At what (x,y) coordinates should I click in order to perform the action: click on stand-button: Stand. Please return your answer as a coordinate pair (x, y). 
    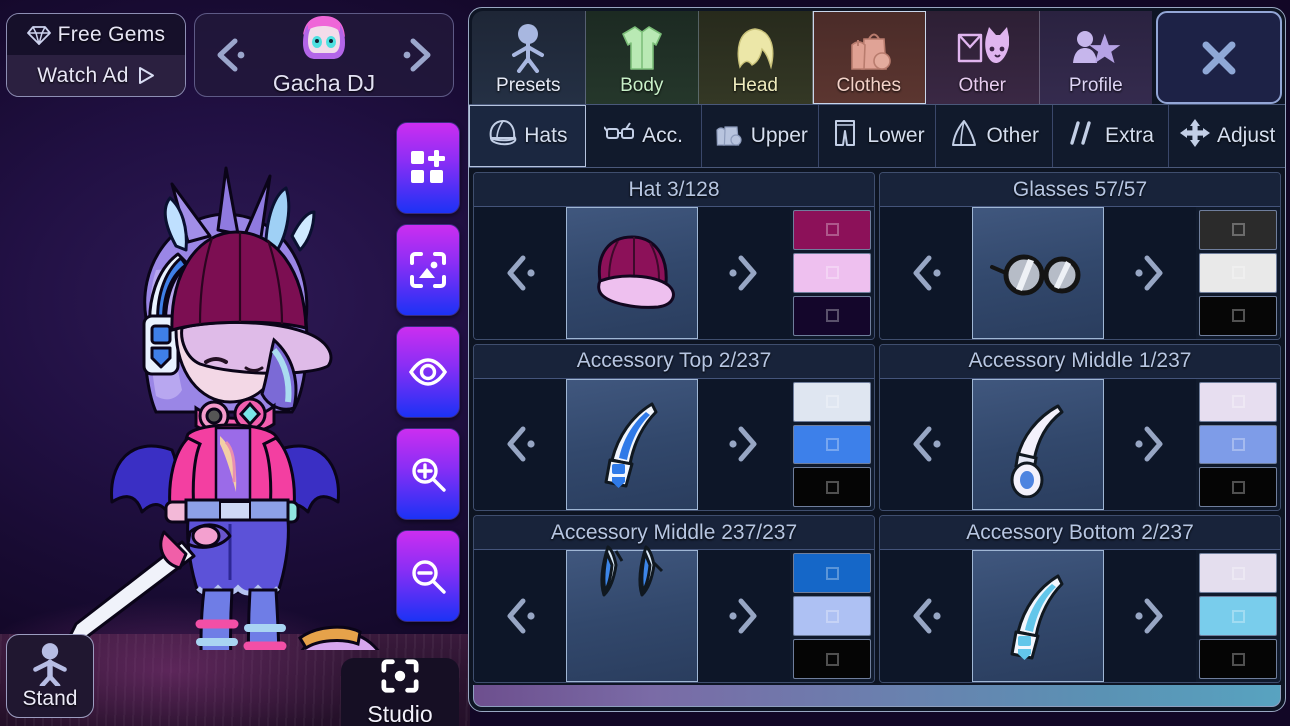
    Looking at the image, I should click on (50, 676).